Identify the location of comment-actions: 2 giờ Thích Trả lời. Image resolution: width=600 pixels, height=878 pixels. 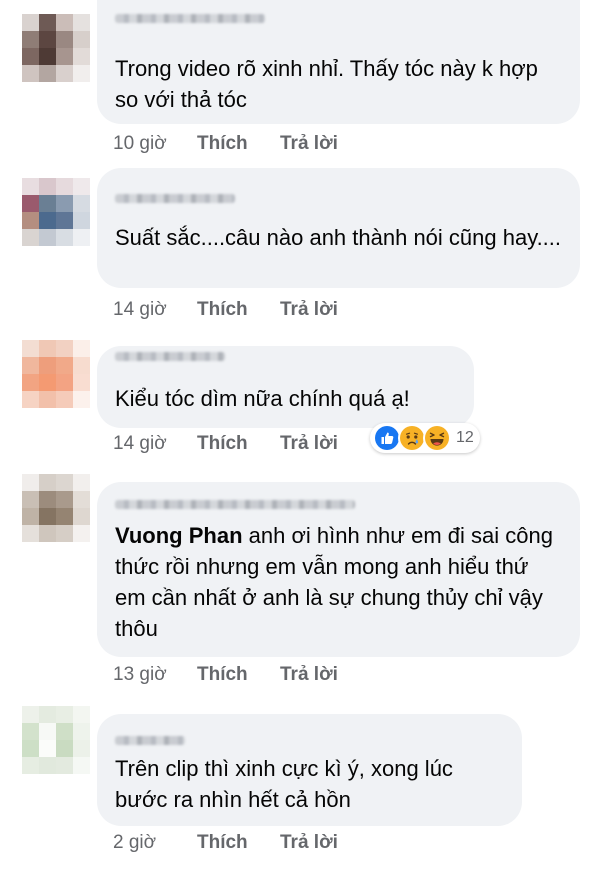
(225, 843).